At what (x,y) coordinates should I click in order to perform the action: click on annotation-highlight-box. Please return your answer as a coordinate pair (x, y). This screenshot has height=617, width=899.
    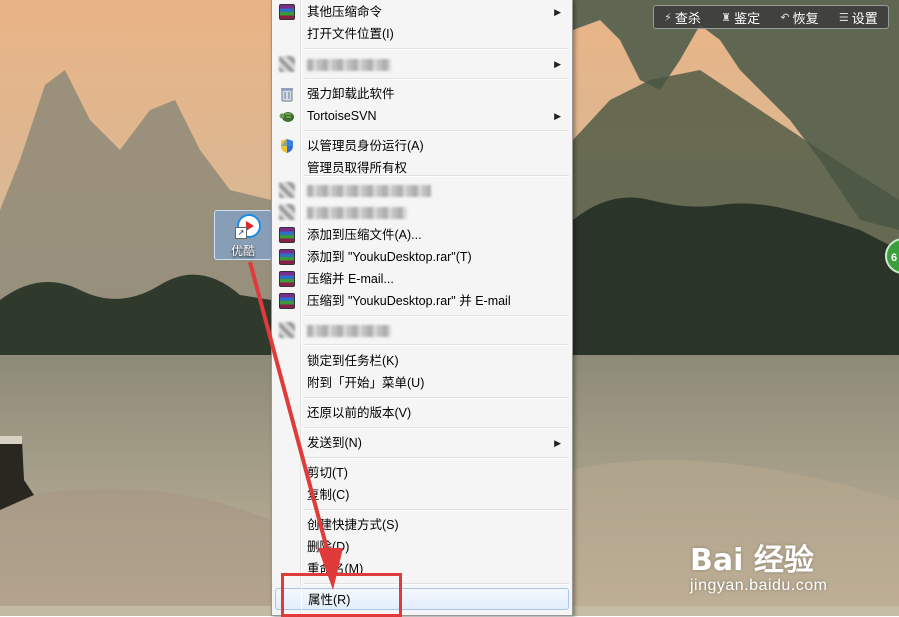
    Looking at the image, I should click on (341, 595).